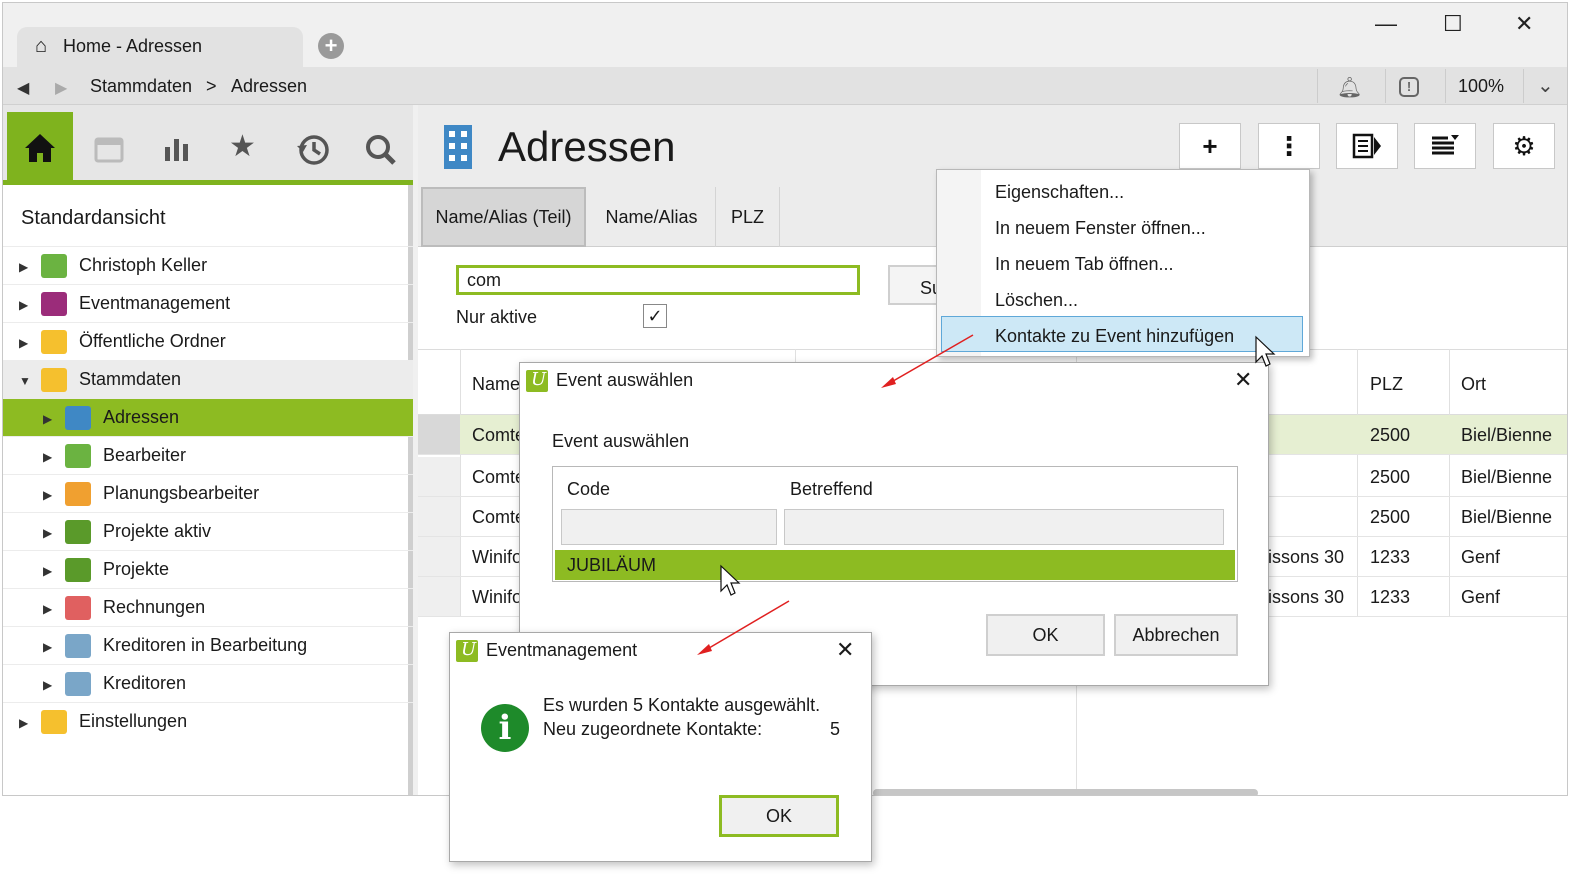  Describe the element at coordinates (208, 145) in the screenshot. I see `nav-bar: ★` at that location.